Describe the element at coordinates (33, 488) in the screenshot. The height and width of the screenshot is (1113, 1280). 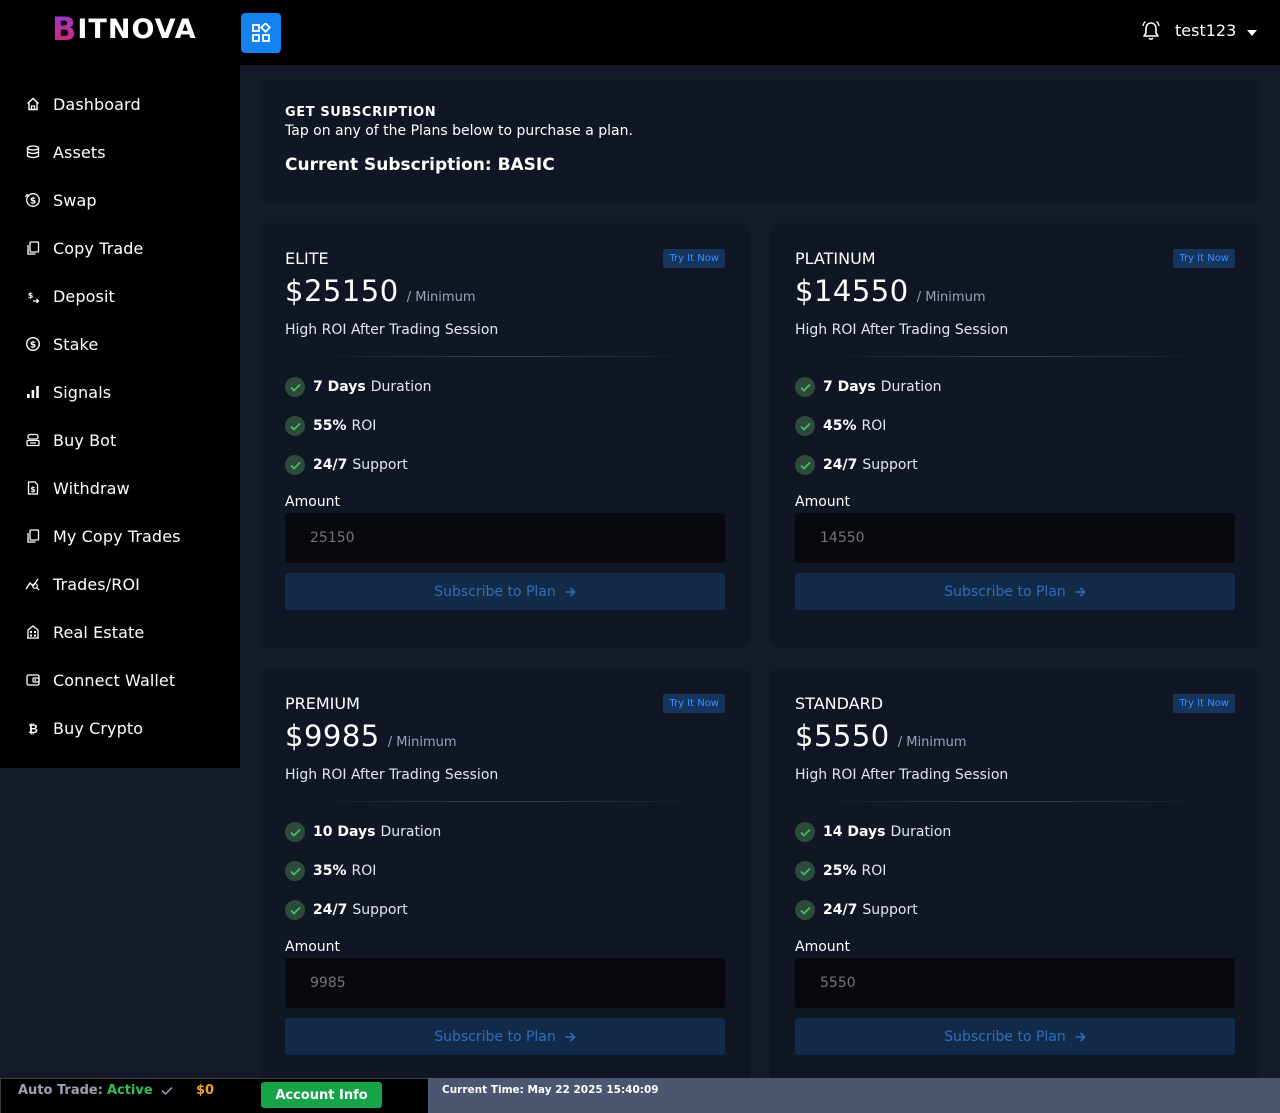
I see `withdraw-icon: $` at that location.